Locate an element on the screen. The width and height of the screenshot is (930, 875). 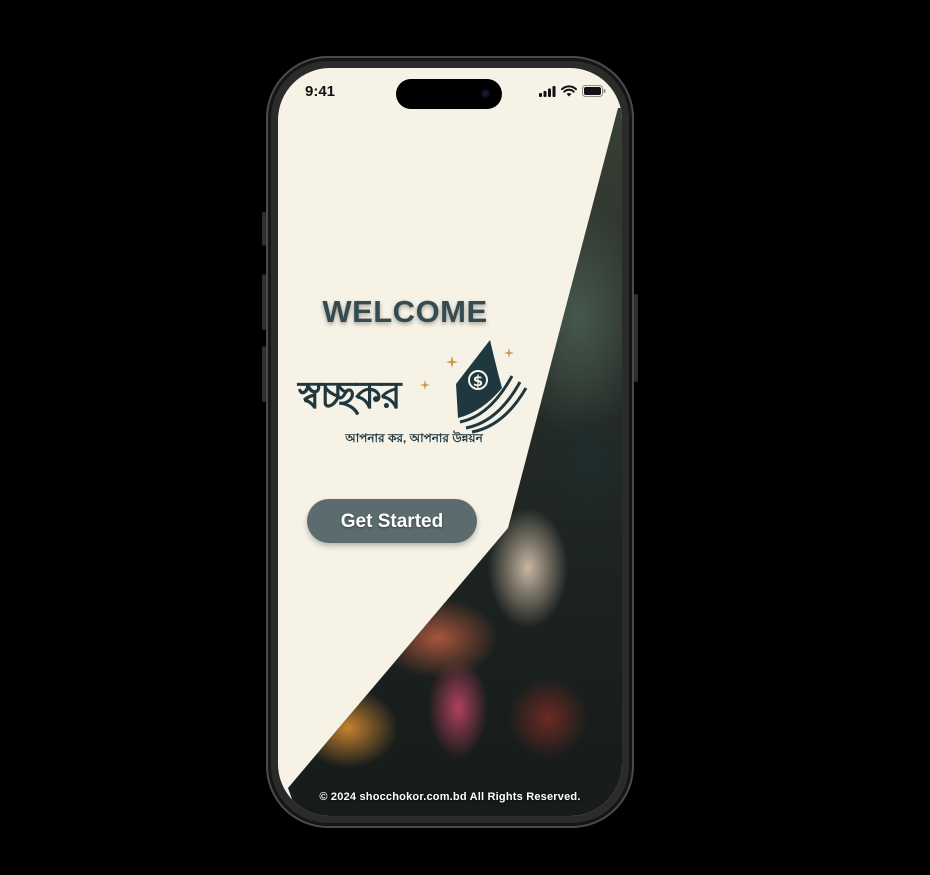
volume-up-button is located at coordinates (264, 302).